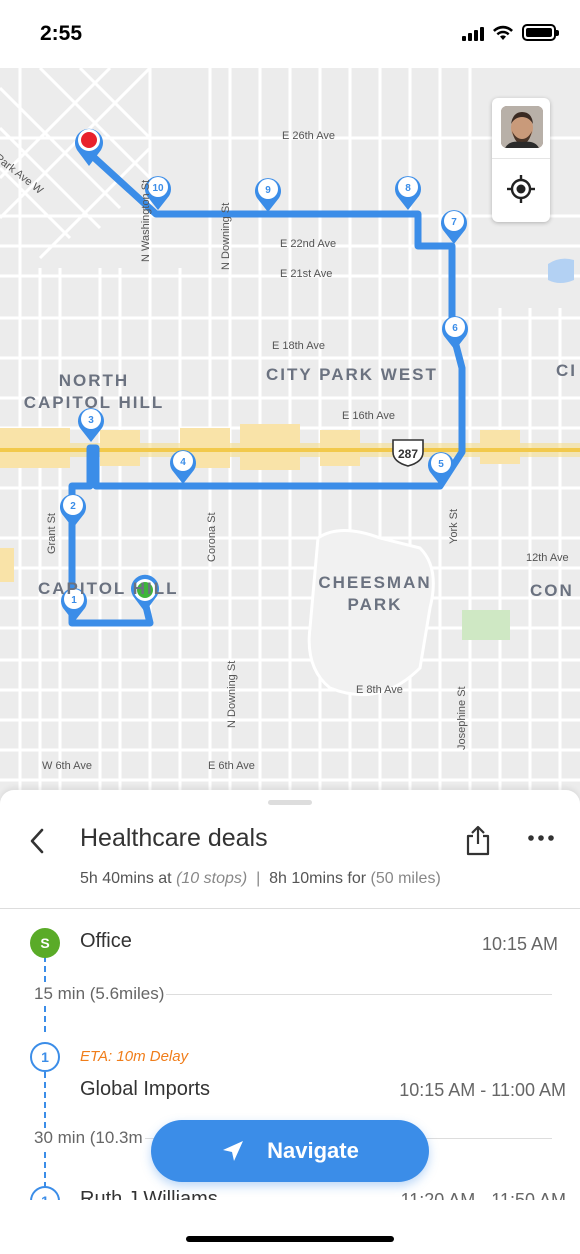  What do you see at coordinates (89, 1138) in the screenshot?
I see `leg-duration: 30 min (10.3m` at bounding box center [89, 1138].